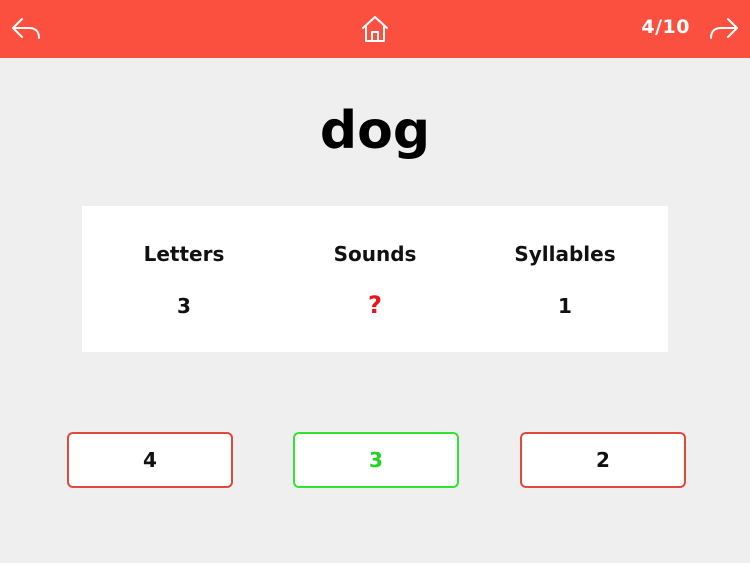 The width and height of the screenshot is (750, 563). I want to click on sounds-question-mark-icon: ?, so click(375, 305).